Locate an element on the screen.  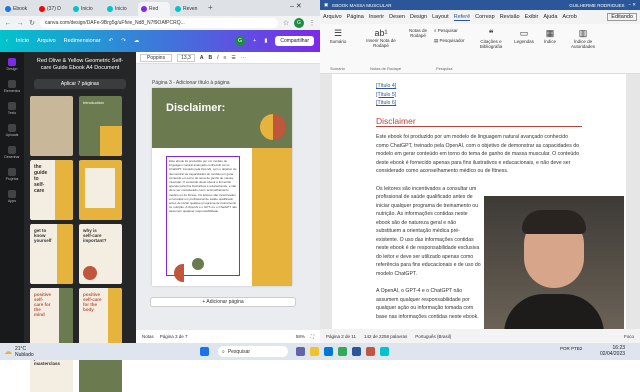
page-indicator: Página 2 de 11 is located at coordinates (341, 336).